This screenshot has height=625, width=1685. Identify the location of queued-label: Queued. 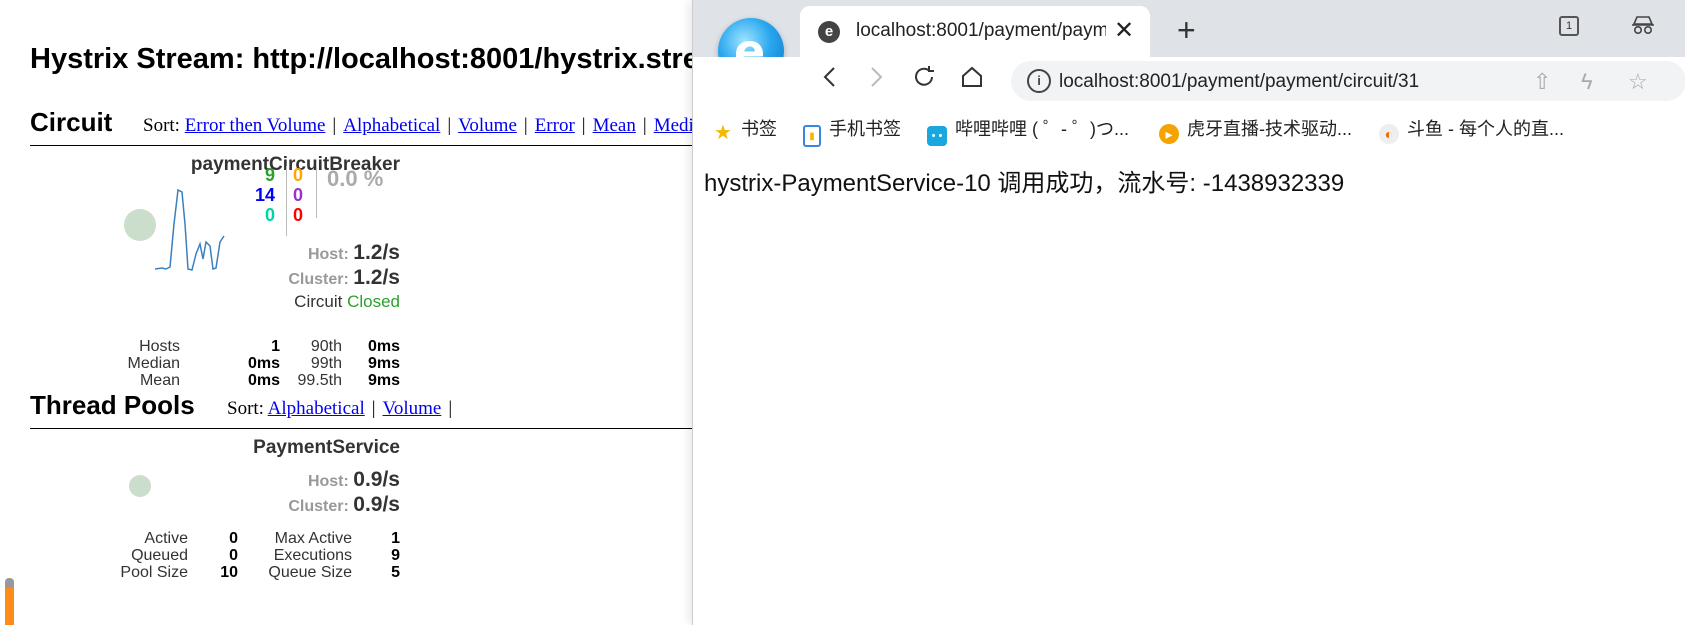
(159, 555).